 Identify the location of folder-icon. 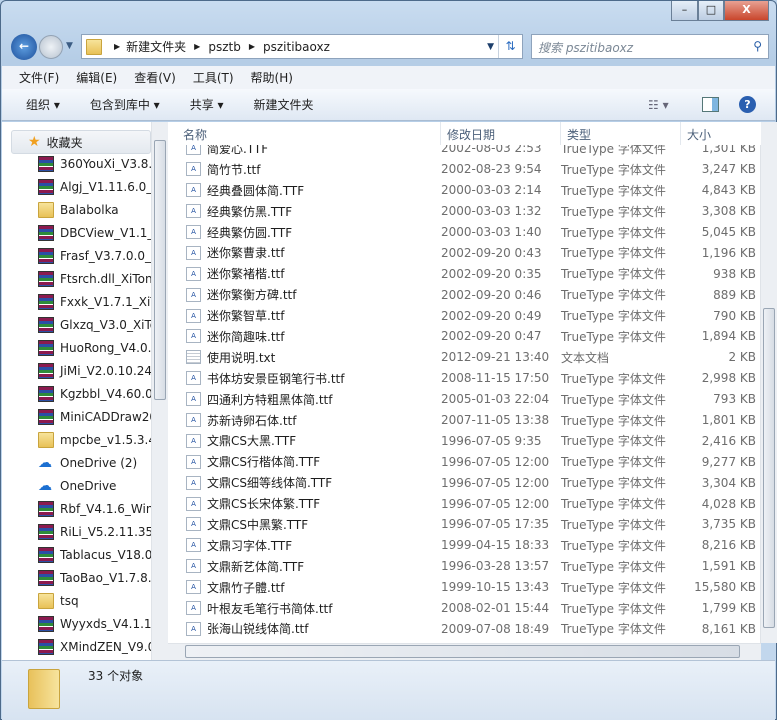
(46, 440).